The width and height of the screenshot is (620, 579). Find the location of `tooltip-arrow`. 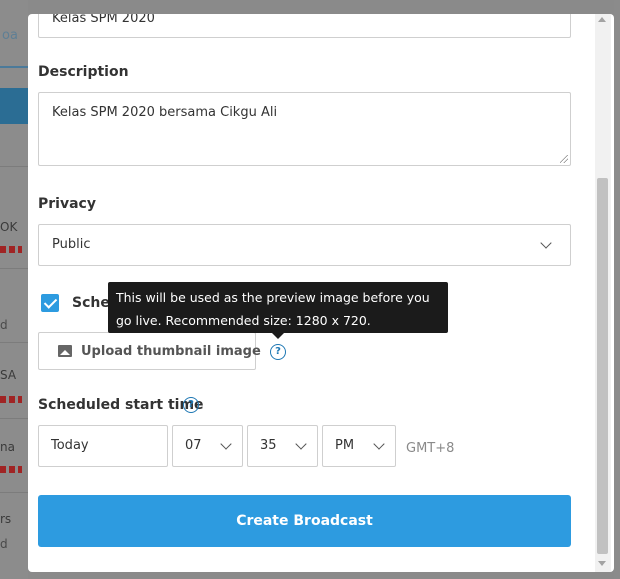

tooltip-arrow is located at coordinates (278, 336).